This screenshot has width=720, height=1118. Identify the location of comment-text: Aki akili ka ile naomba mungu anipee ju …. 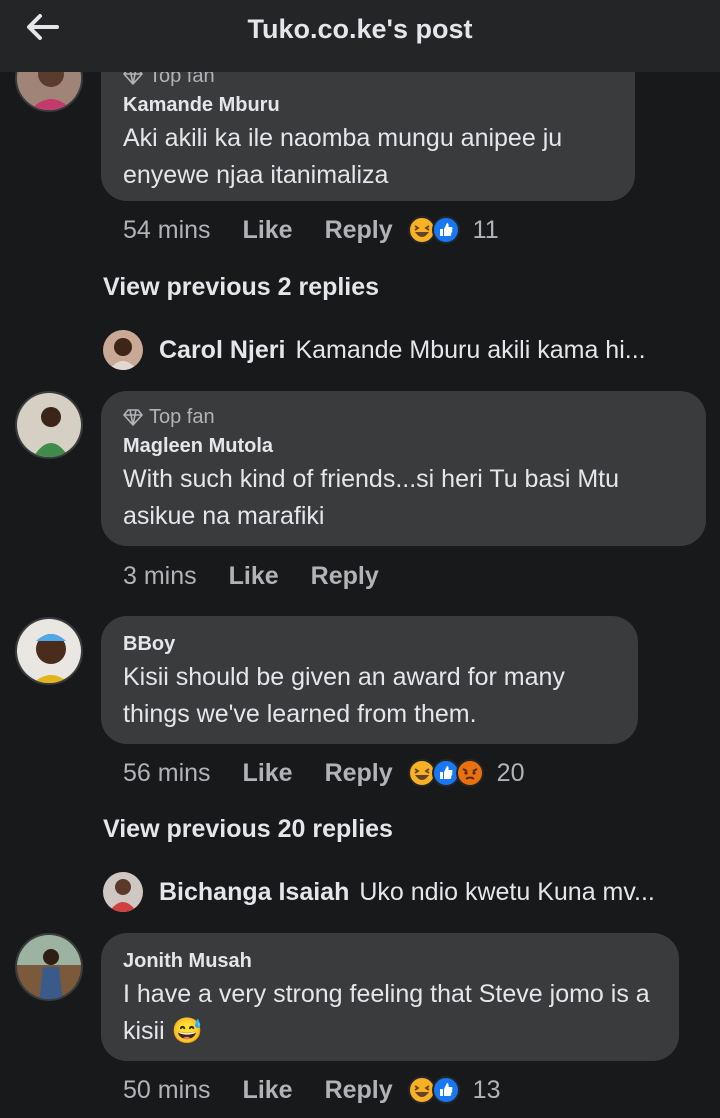
(343, 156).